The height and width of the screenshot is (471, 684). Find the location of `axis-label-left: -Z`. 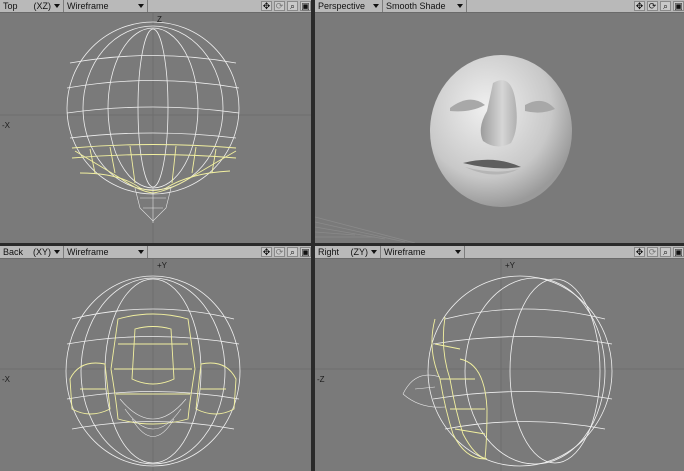

axis-label-left: -Z is located at coordinates (321, 379).